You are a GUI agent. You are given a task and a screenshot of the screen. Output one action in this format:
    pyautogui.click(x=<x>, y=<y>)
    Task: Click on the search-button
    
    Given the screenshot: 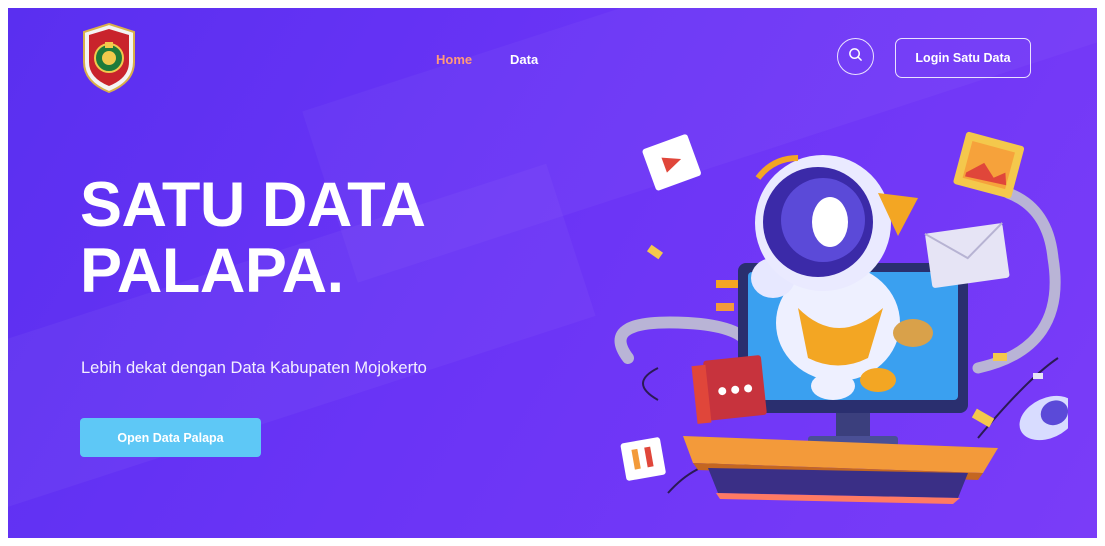 What is the action you would take?
    pyautogui.click(x=855, y=56)
    